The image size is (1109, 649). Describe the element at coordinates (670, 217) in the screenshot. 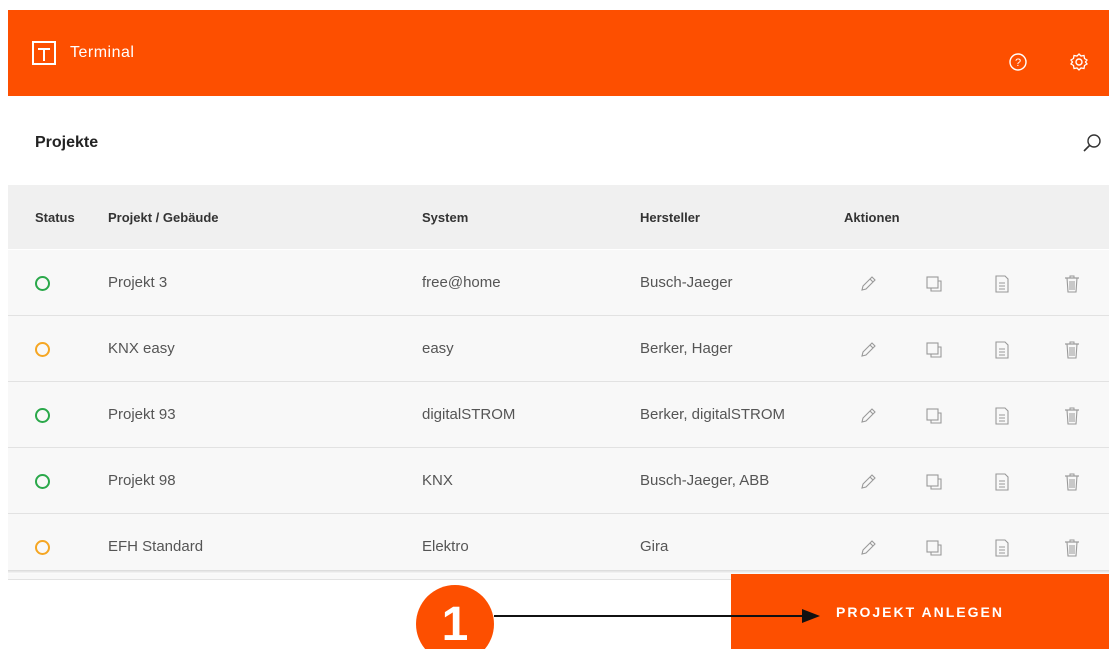

I see `column-header-manufacturer: Hersteller` at that location.